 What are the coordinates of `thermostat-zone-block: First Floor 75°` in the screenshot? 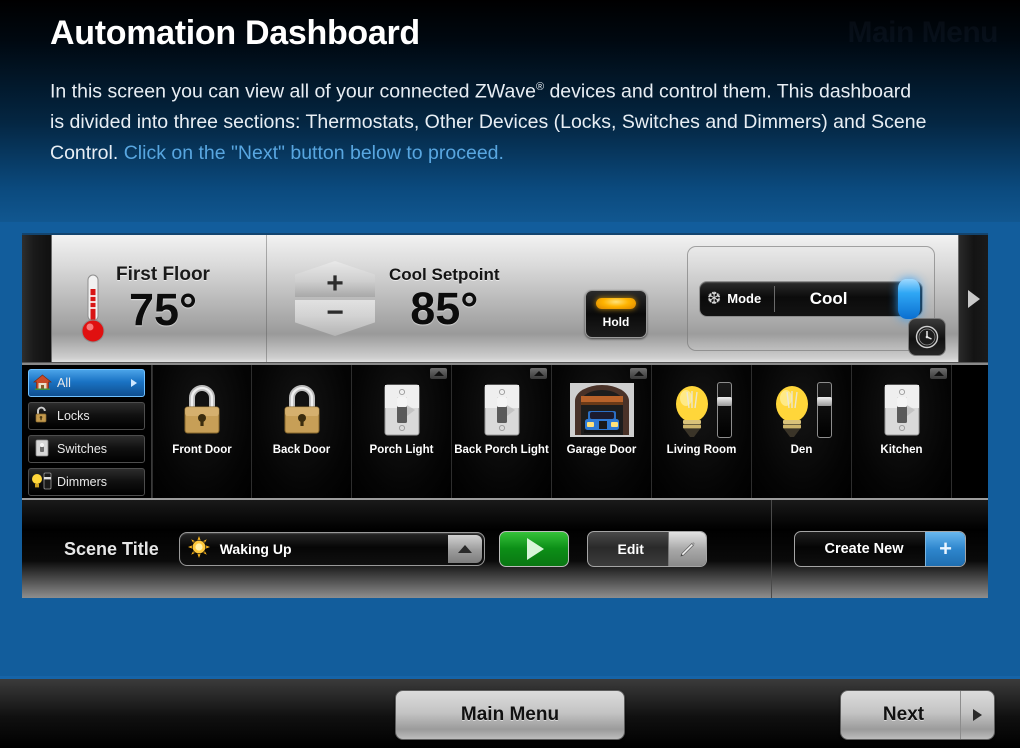 It's located at (159, 298).